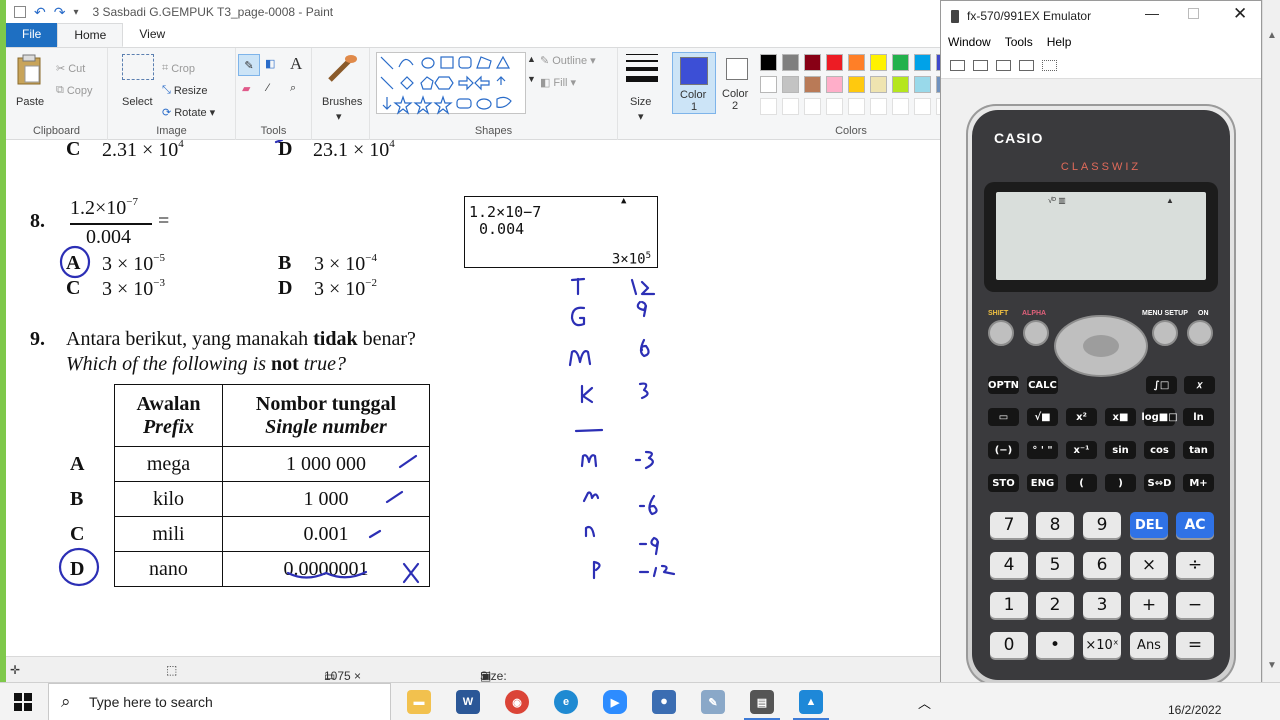 The width and height of the screenshot is (1280, 720). What do you see at coordinates (1081, 417) in the screenshot?
I see `calc-key: x²` at bounding box center [1081, 417].